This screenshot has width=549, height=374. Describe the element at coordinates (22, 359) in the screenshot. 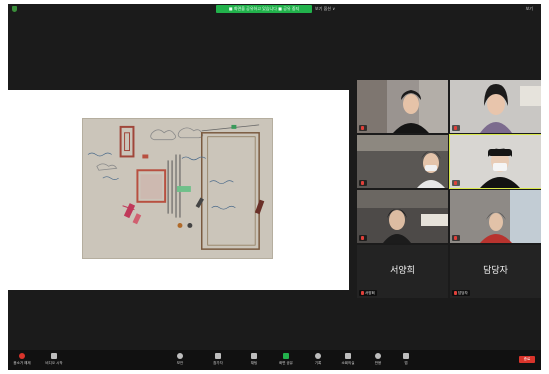

I see `unmute-button: 음소거 해제` at that location.